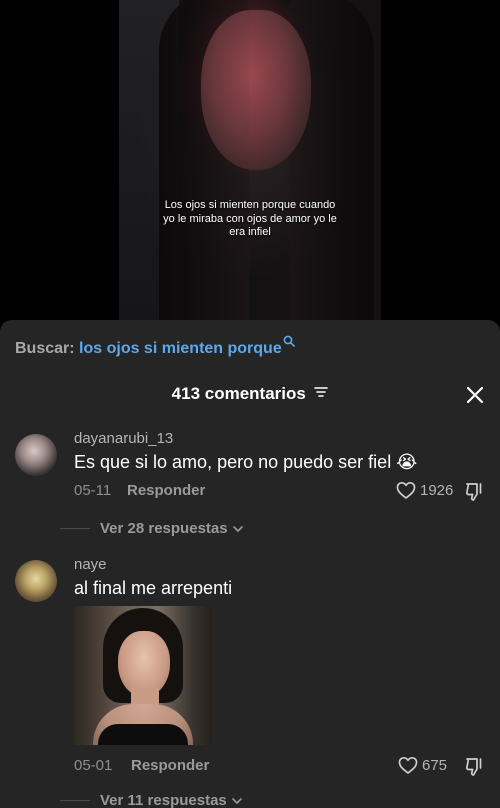  I want to click on comment-username: naye, so click(90, 564).